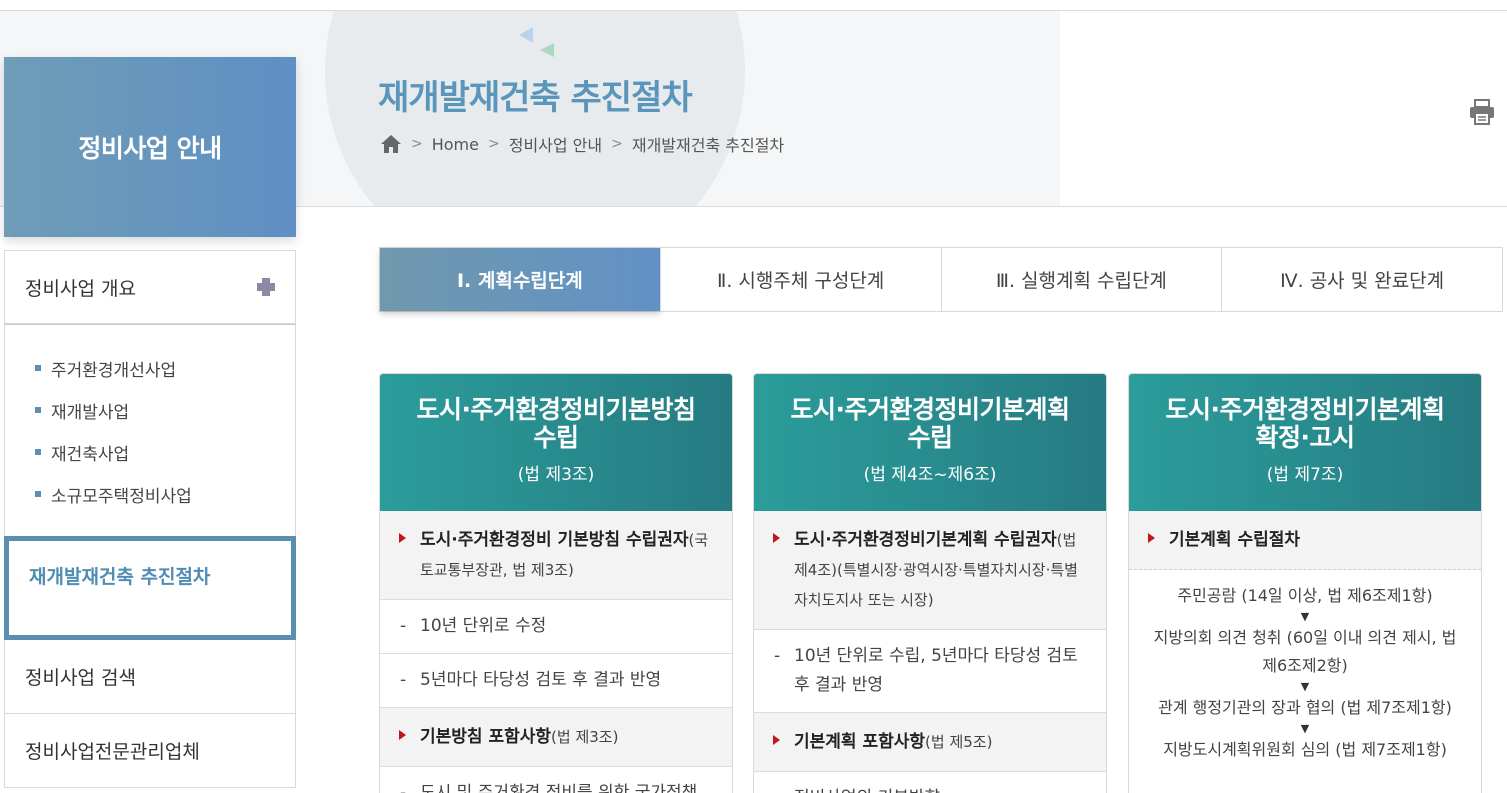 The image size is (1507, 793). What do you see at coordinates (1305, 749) in the screenshot?
I see `procedure-step: 지방도시계획위원회 심의 (법 제7조제1항)` at bounding box center [1305, 749].